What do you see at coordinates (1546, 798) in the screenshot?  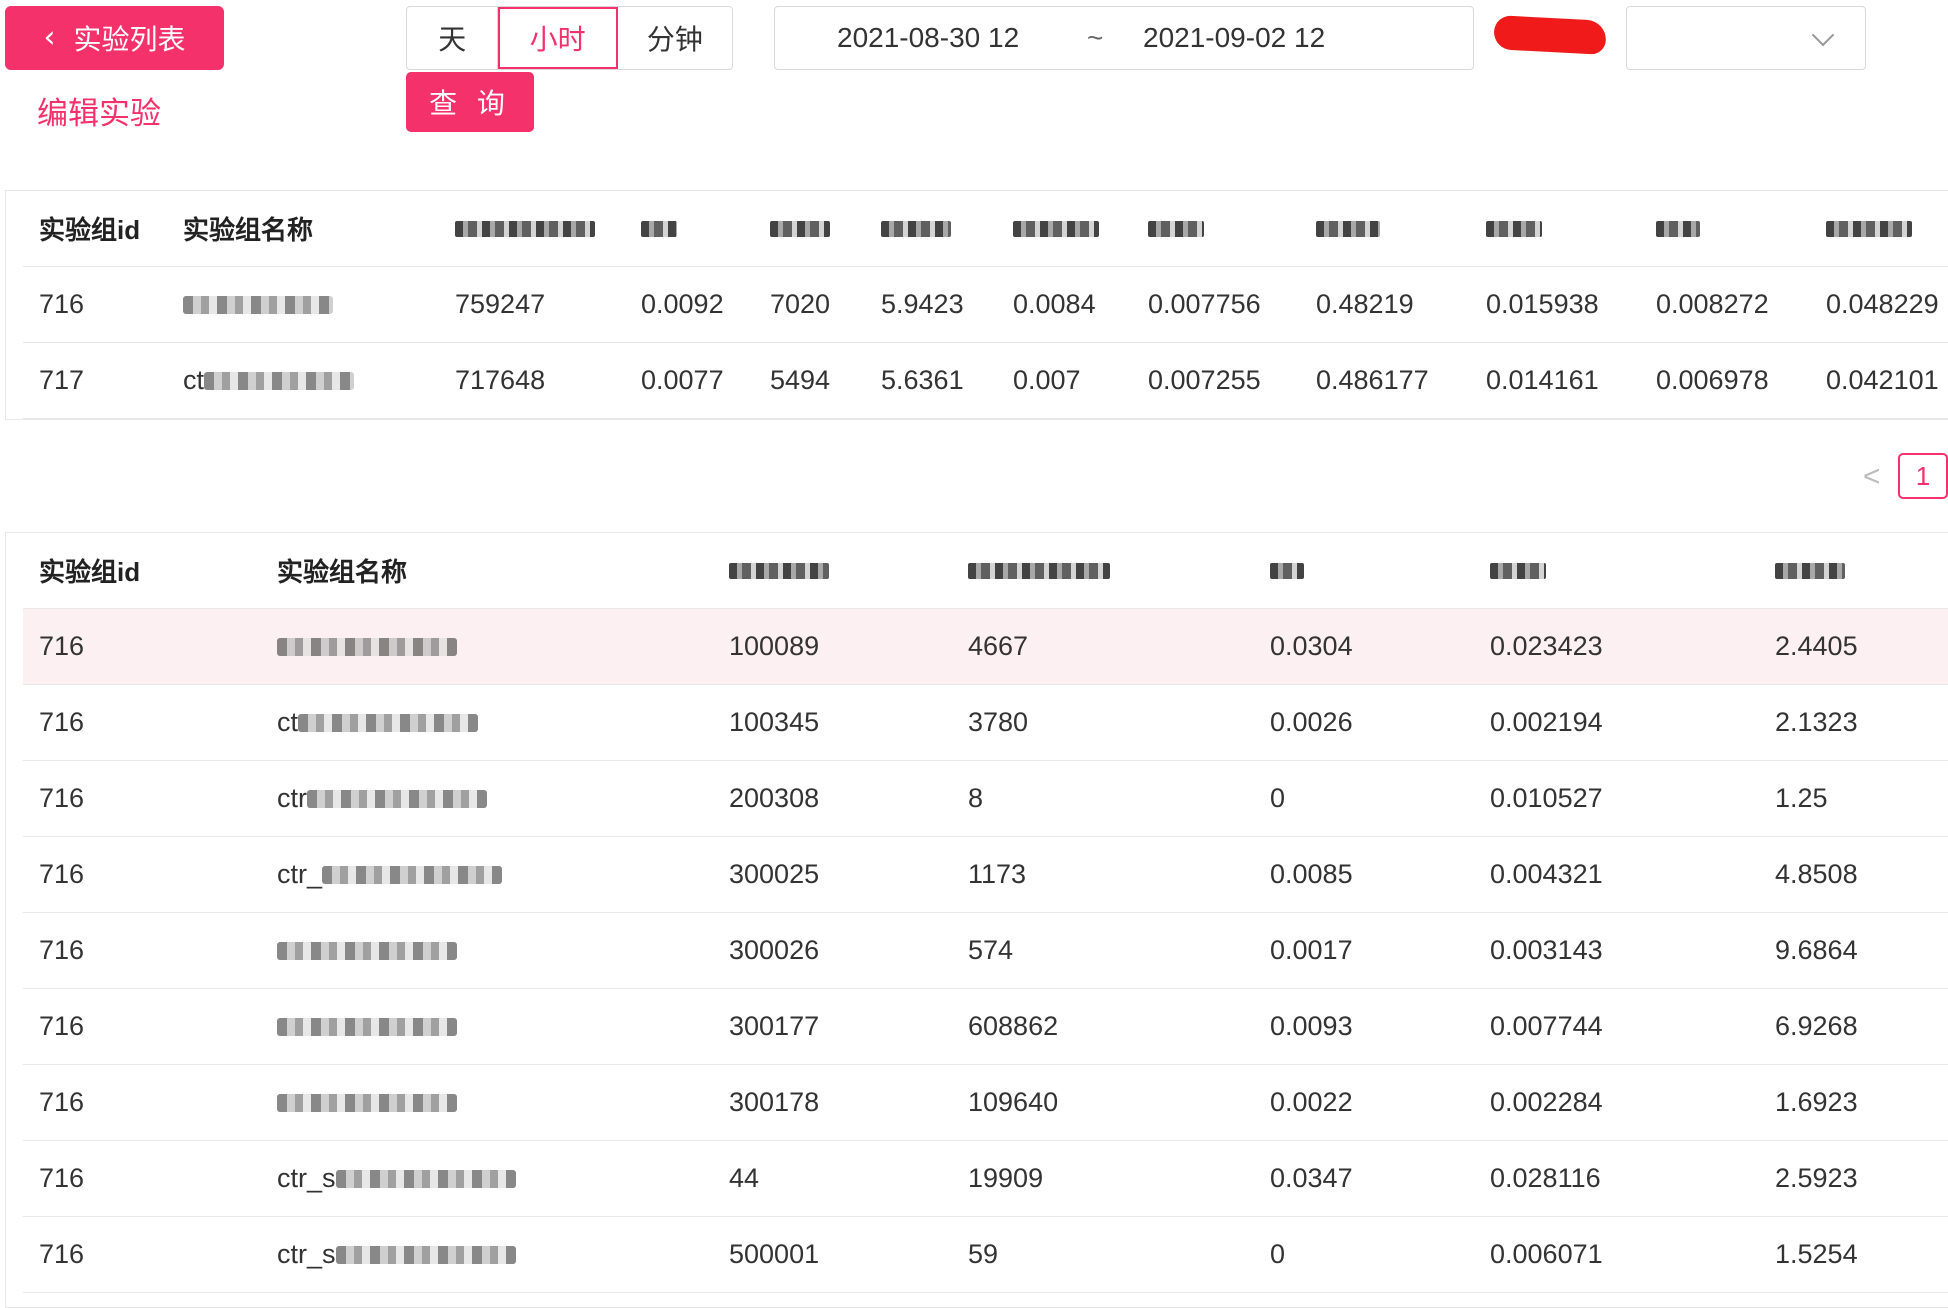 I see `cell-metric-value: 0.010527` at bounding box center [1546, 798].